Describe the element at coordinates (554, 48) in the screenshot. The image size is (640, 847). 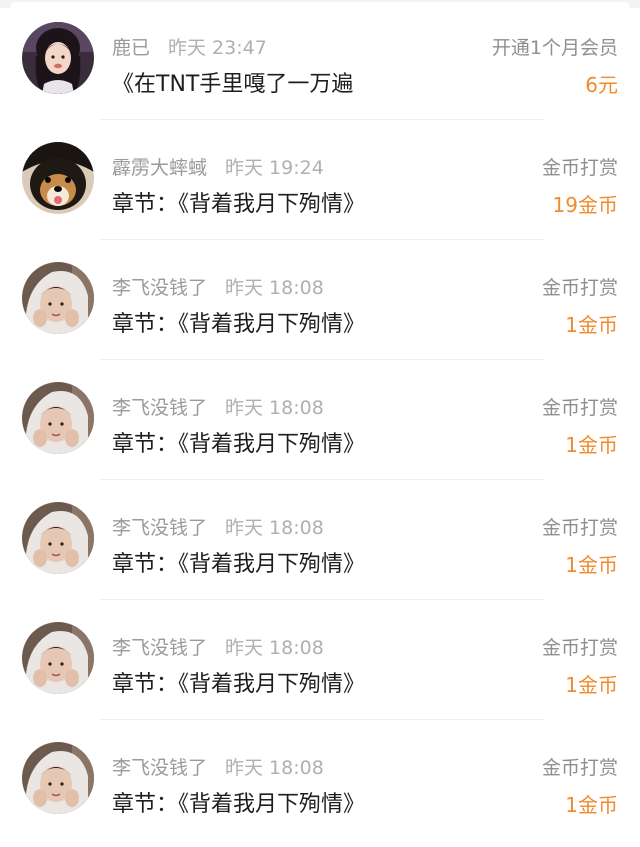
I see `action-label: 开通1个月会员` at that location.